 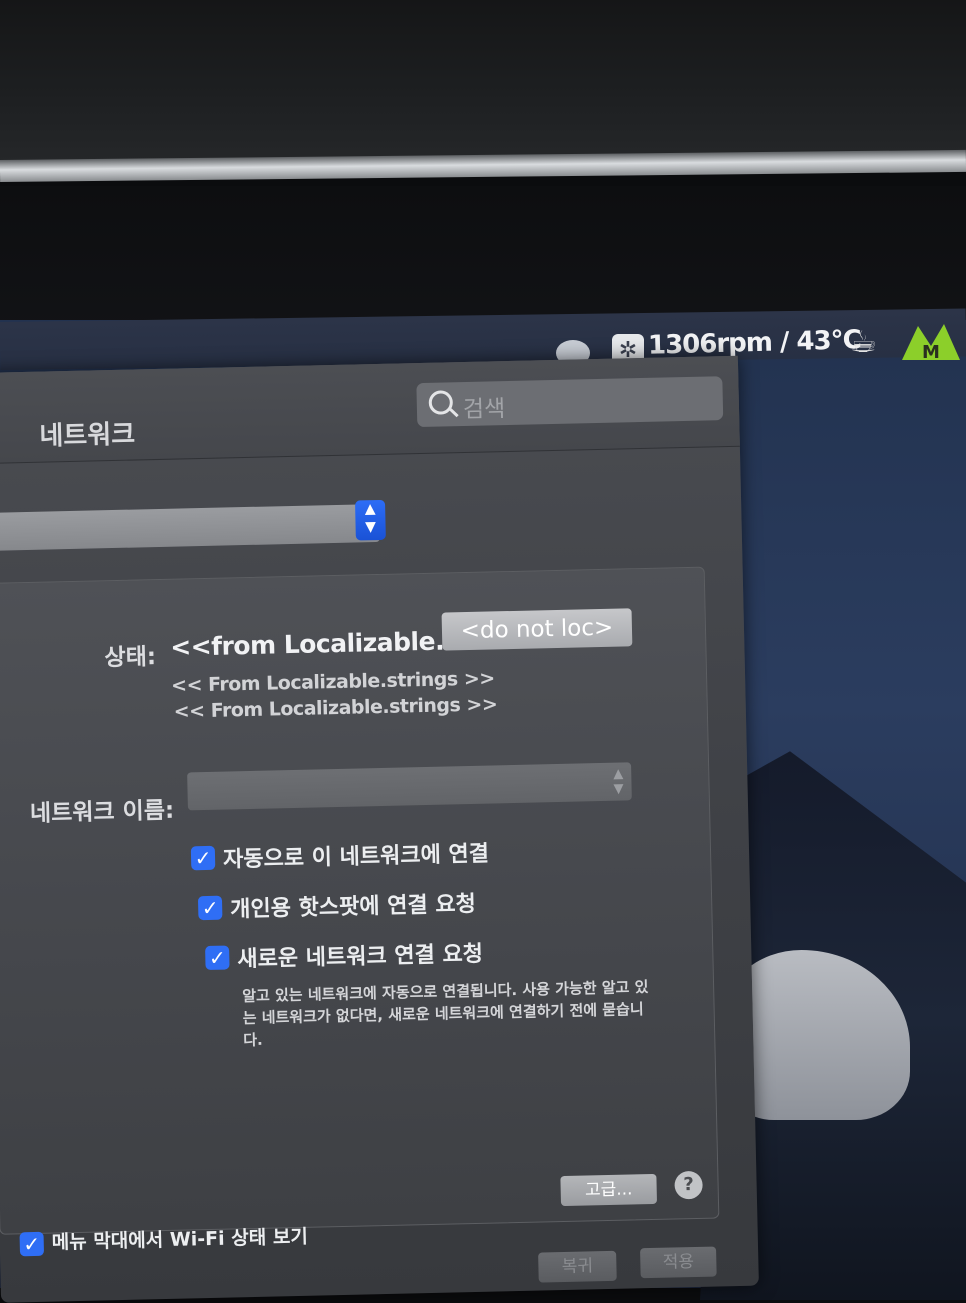 What do you see at coordinates (537, 629) in the screenshot?
I see `wifi-toggle-button: <do not loc>` at bounding box center [537, 629].